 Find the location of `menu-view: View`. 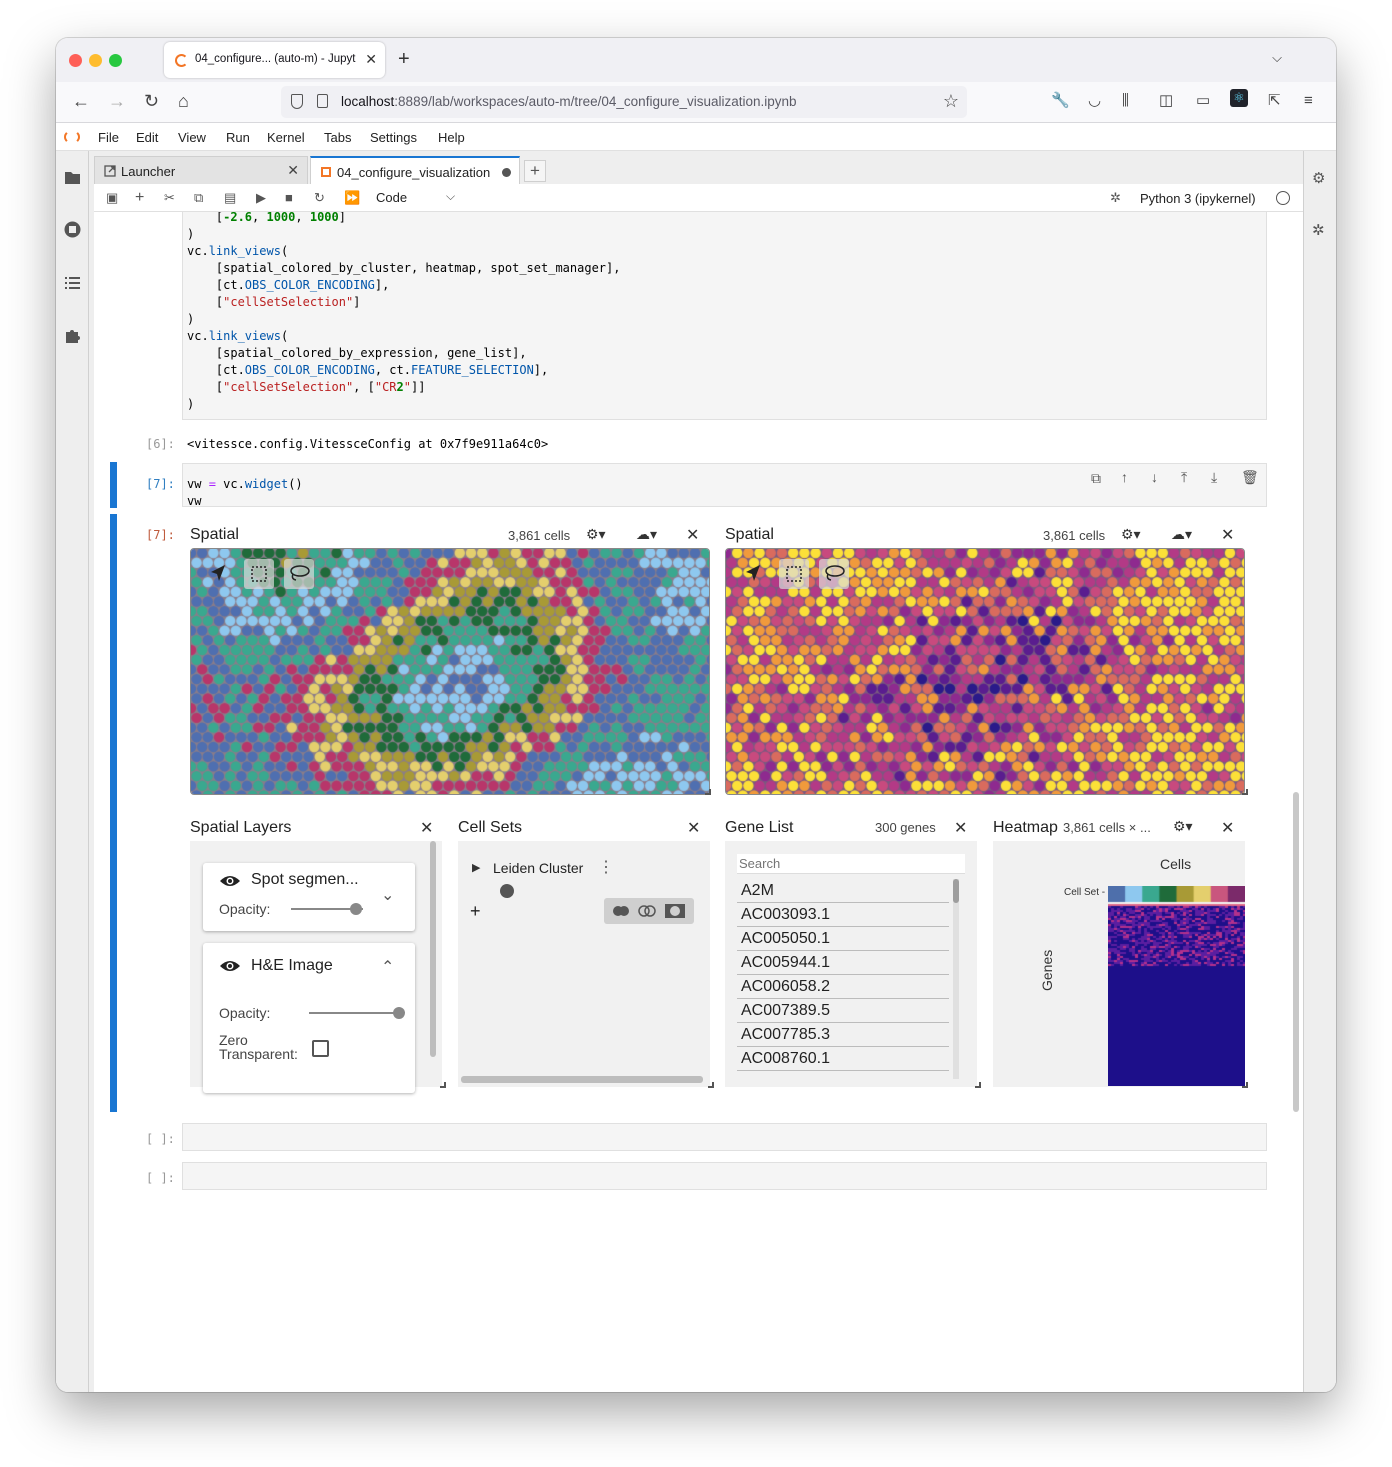

menu-view: View is located at coordinates (192, 137).